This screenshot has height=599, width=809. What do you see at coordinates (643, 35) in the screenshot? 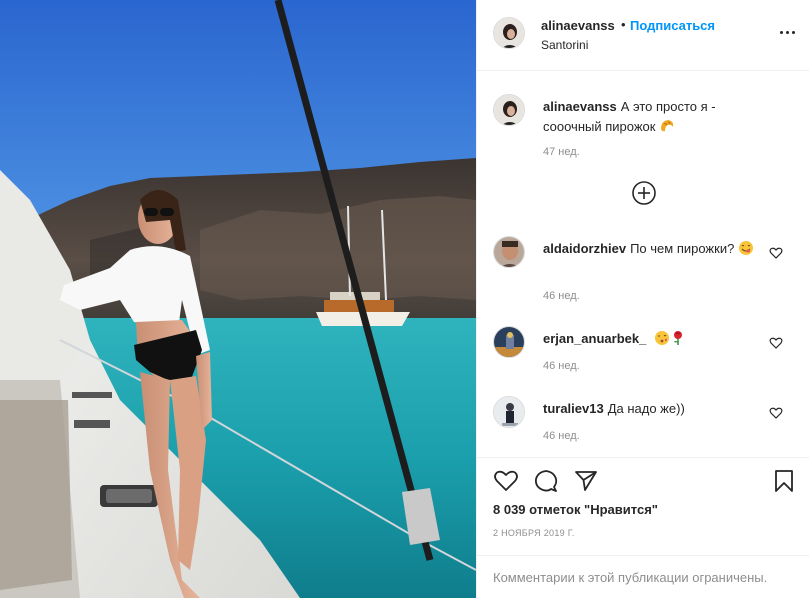
I see `post-header: alinaevanss • Подписаться Santorini` at bounding box center [643, 35].